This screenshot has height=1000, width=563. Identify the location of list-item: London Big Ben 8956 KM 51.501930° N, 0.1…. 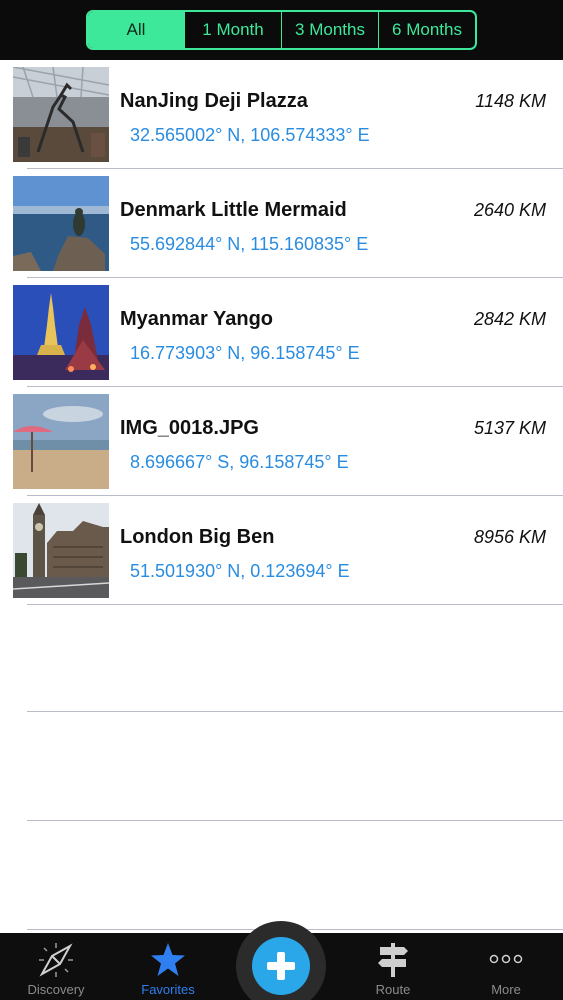
(281, 550).